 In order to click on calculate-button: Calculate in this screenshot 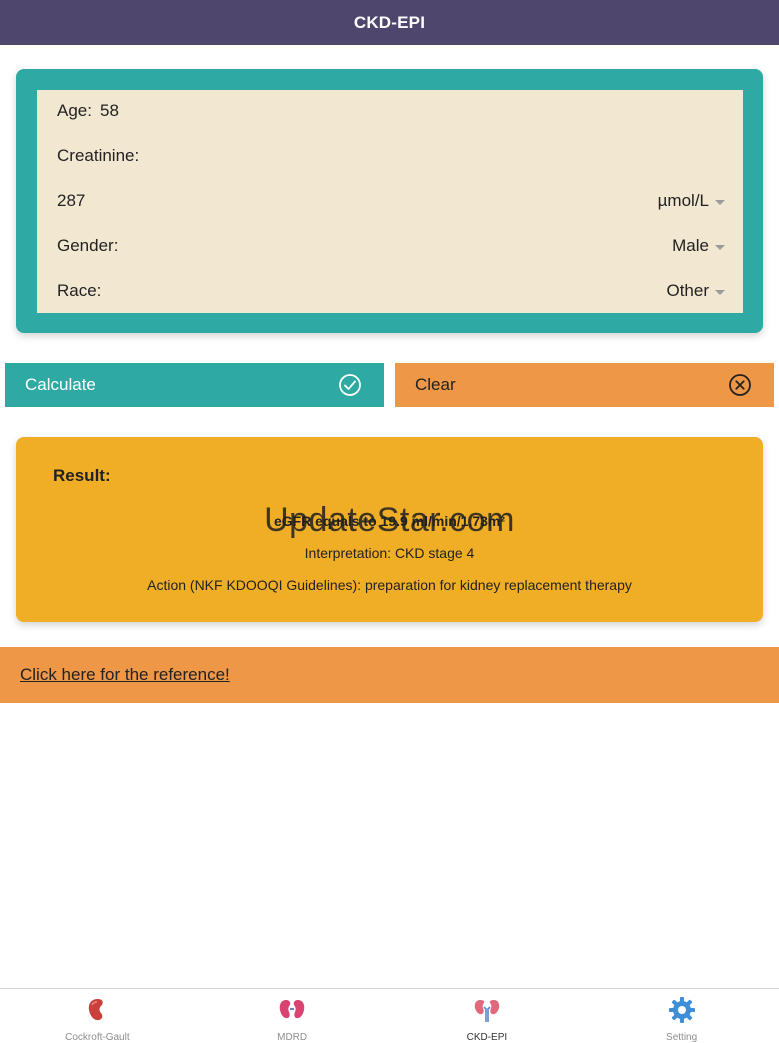, I will do `click(194, 385)`.